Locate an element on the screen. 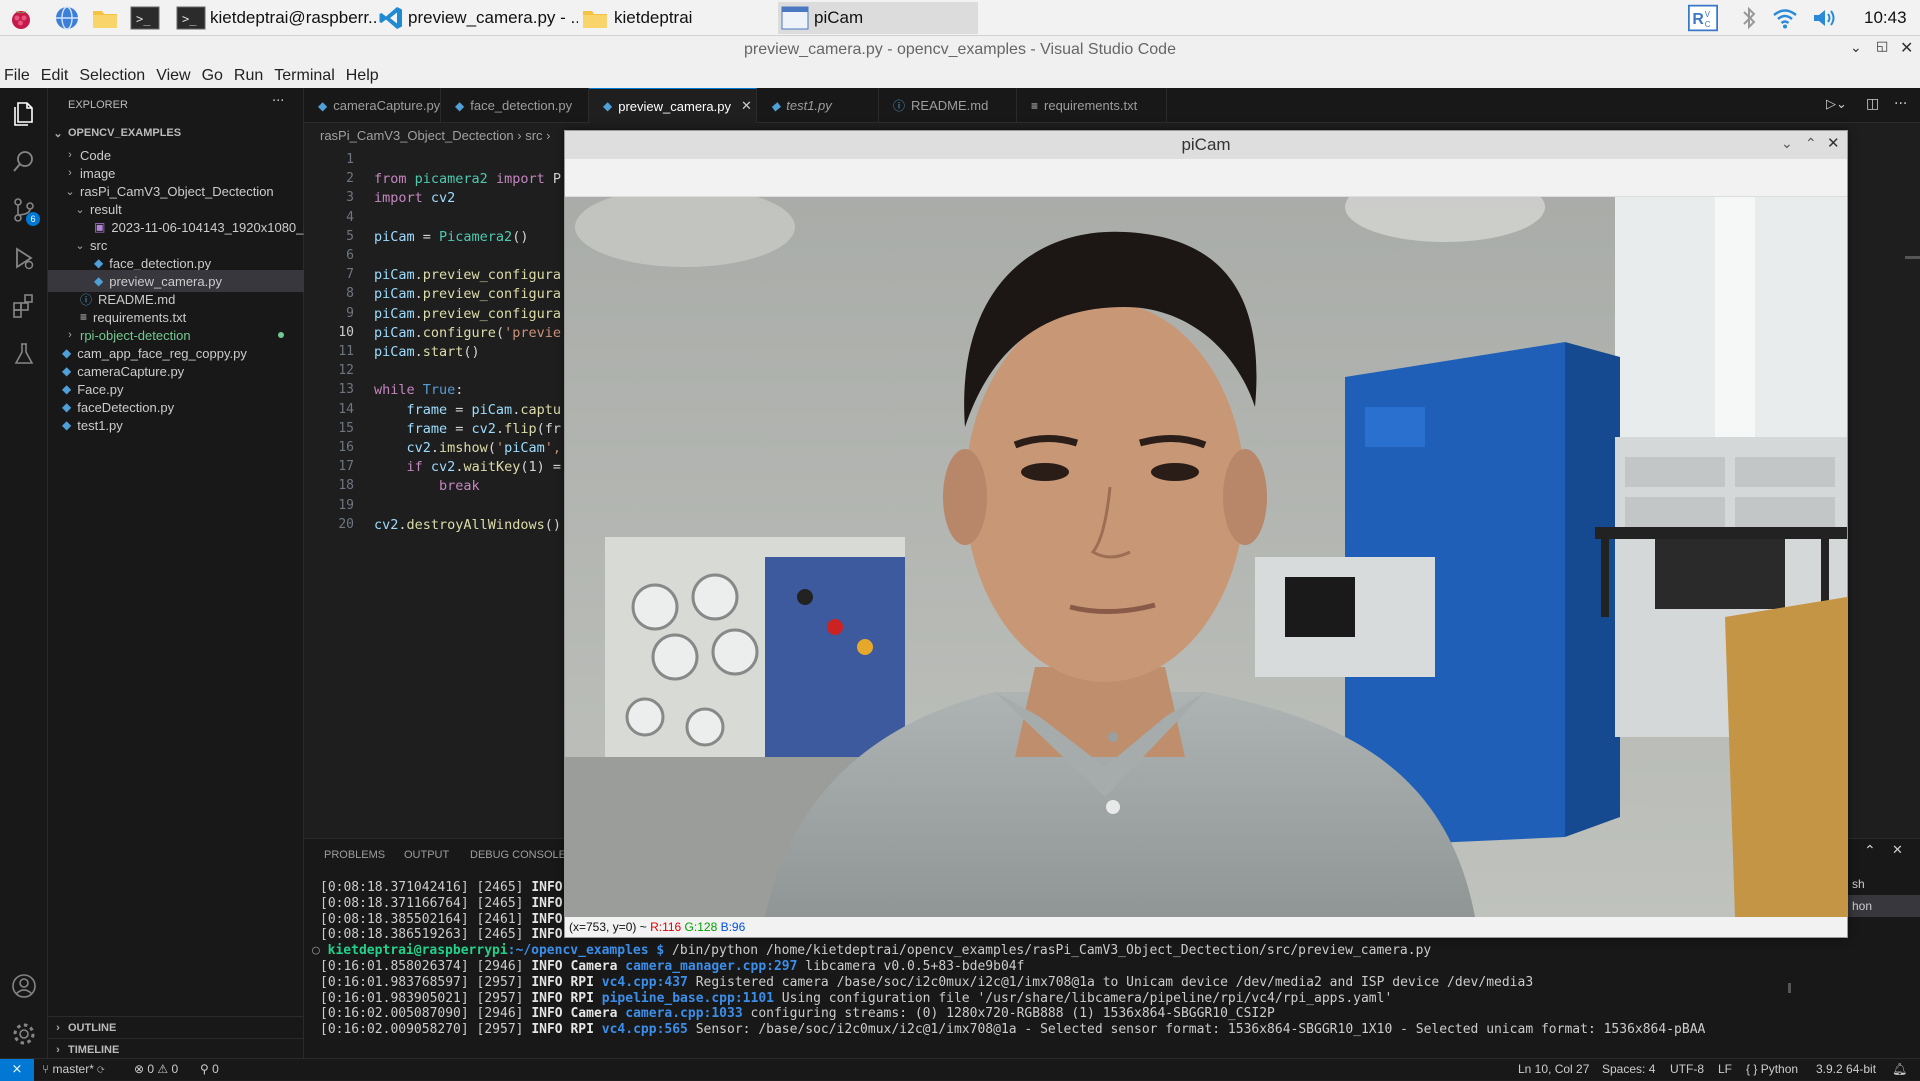 This screenshot has height=1081, width=1920. code-line: import cv2 is located at coordinates (469, 198).